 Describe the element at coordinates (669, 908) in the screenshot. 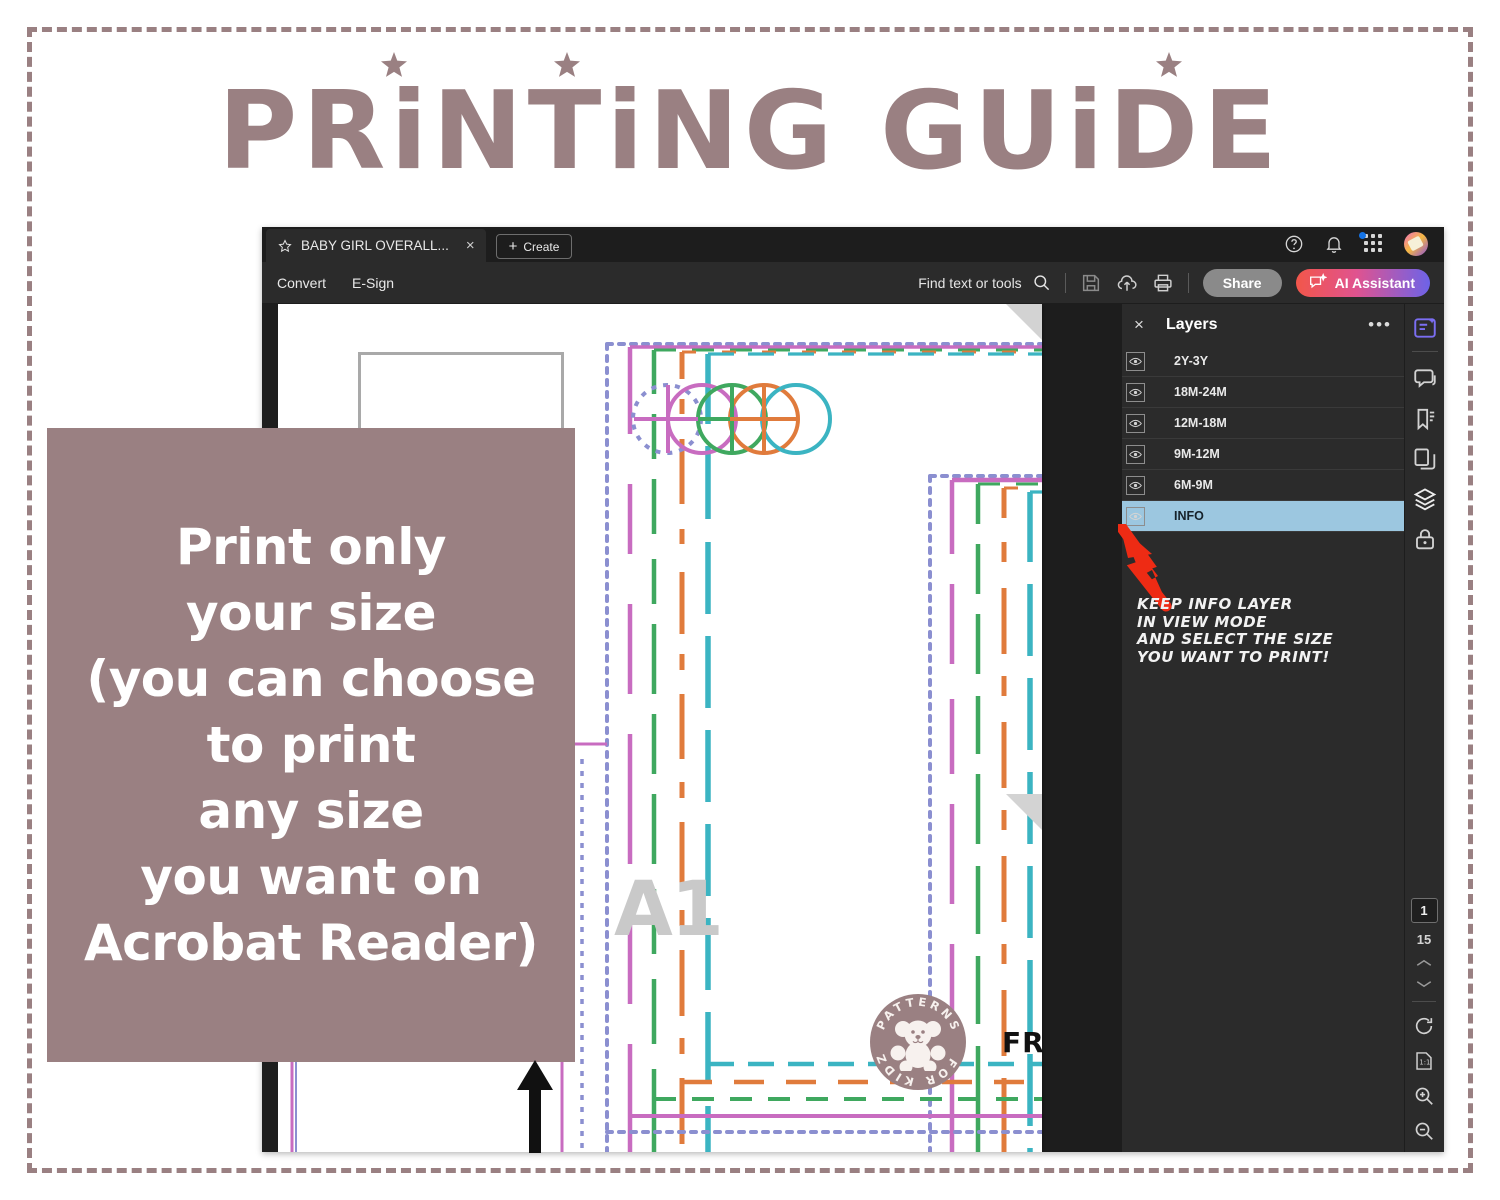

I see `pattern-piece-label: A1` at that location.